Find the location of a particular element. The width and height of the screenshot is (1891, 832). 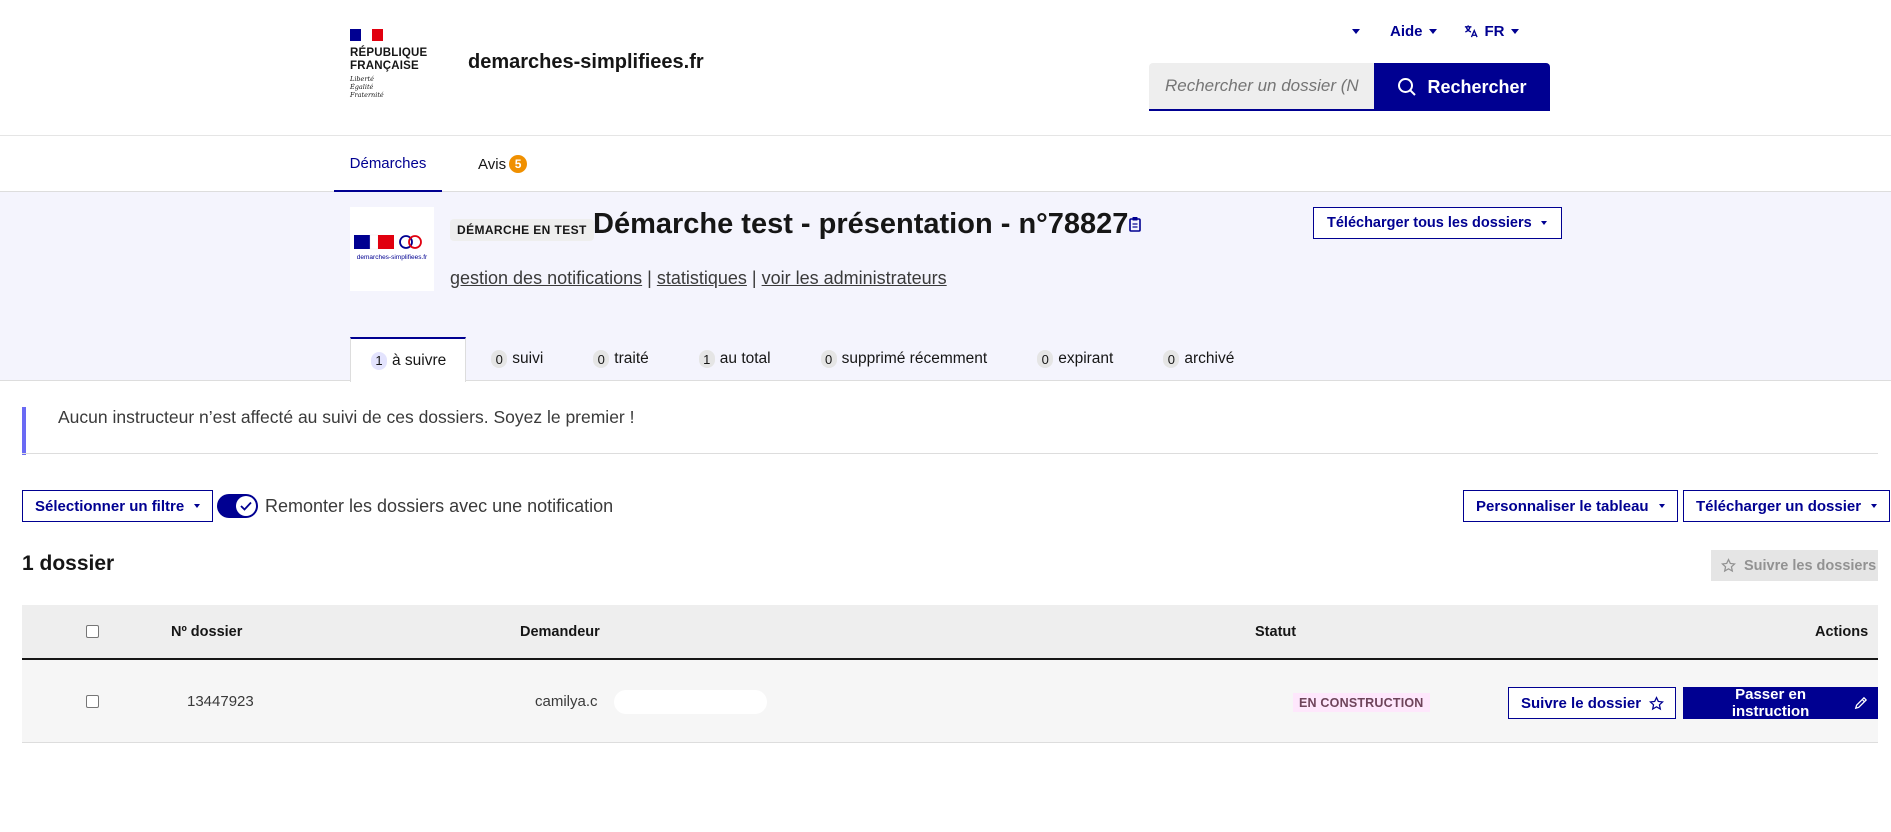

link-statistiques: statistiques is located at coordinates (702, 278).